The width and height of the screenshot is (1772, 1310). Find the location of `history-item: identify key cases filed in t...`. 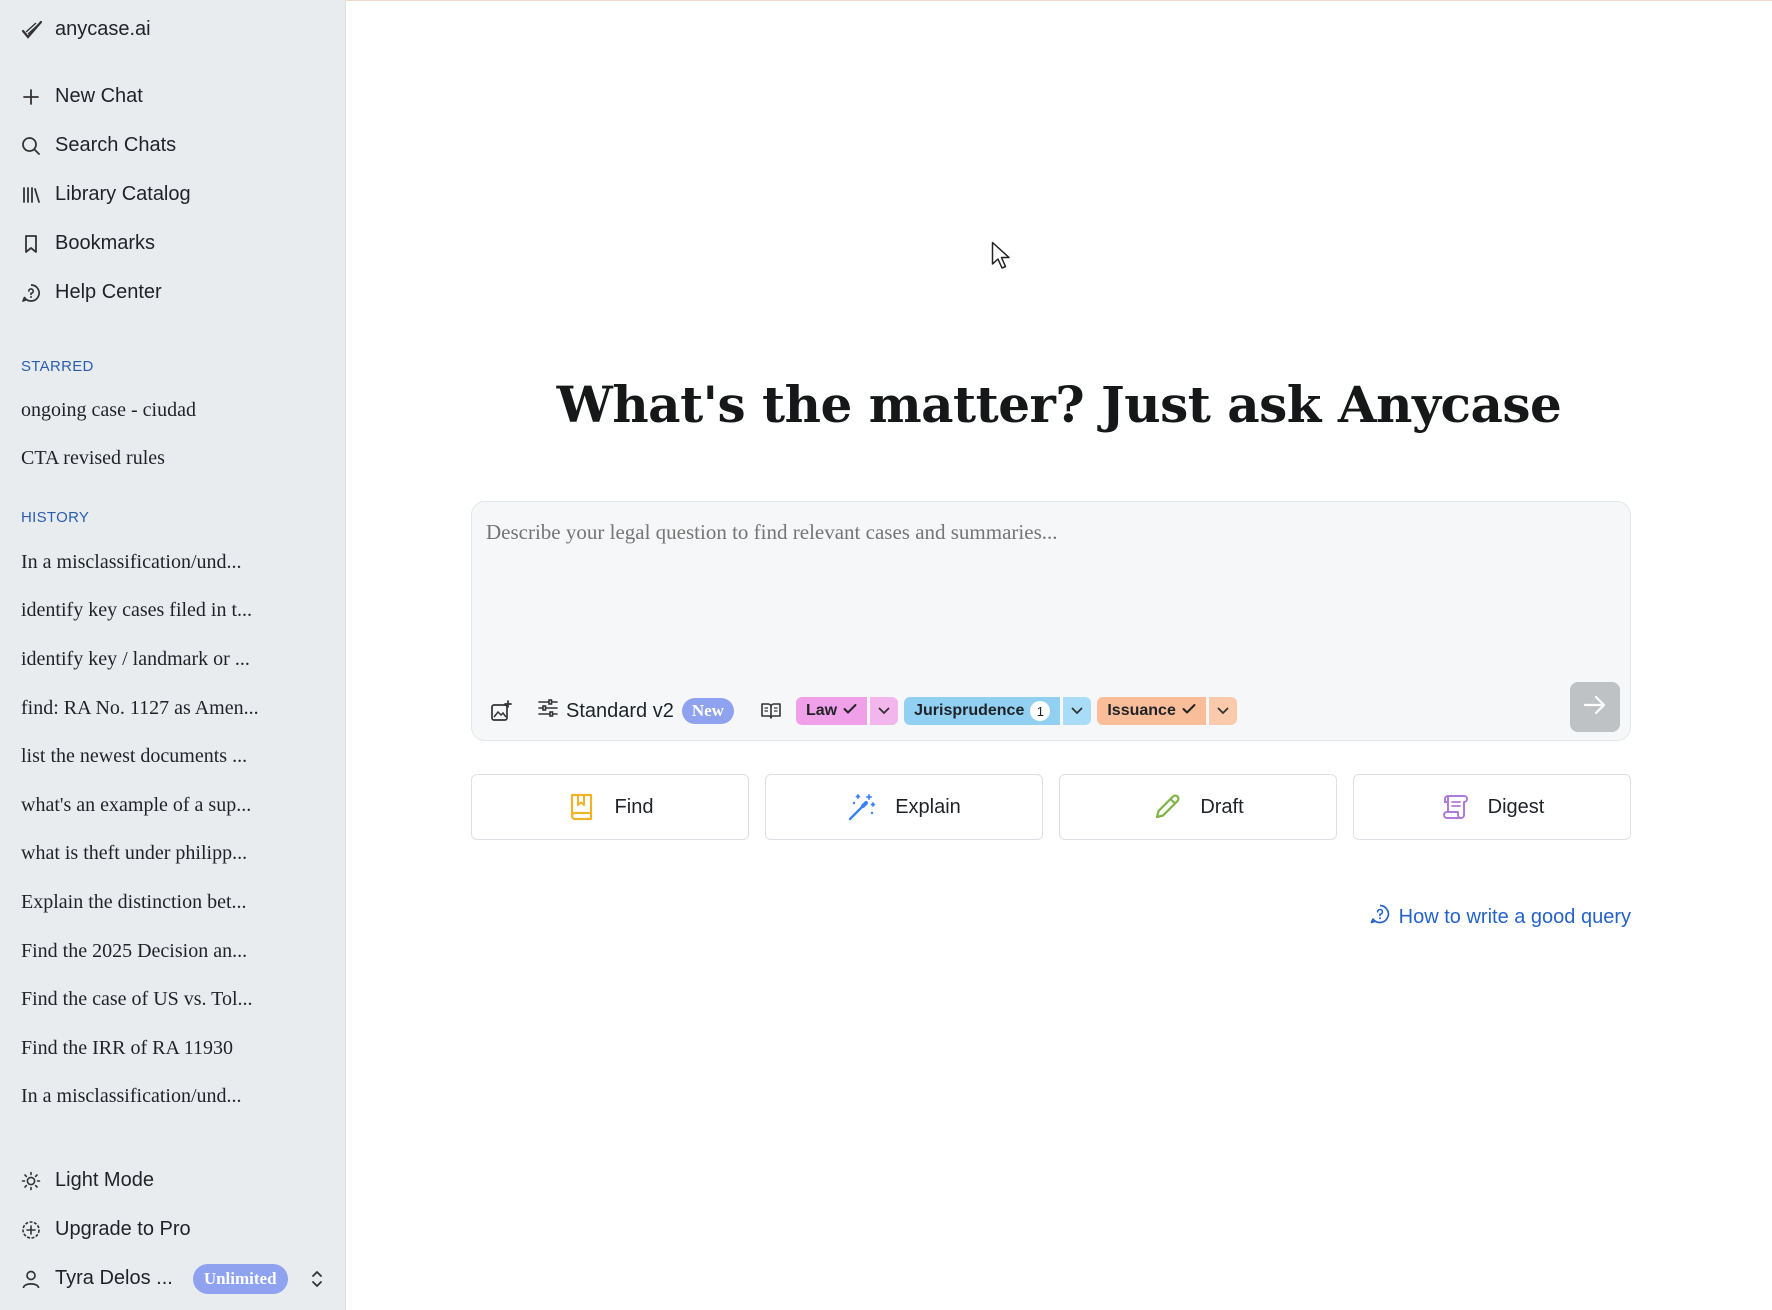

history-item: identify key cases filed in t... is located at coordinates (171, 611).